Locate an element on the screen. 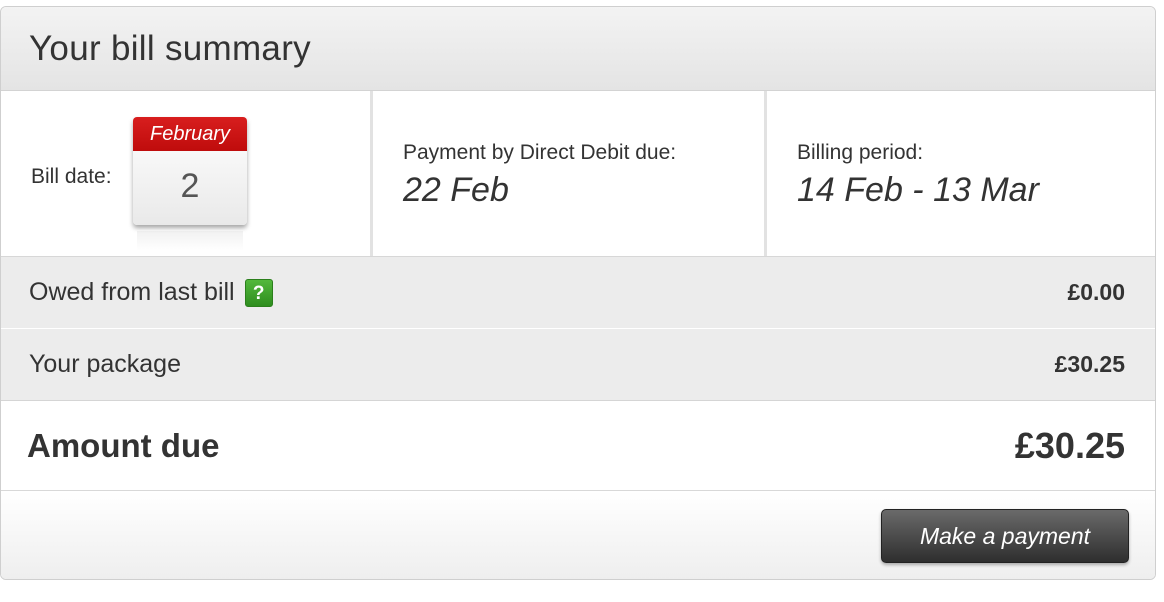 The image size is (1164, 602). billing-period-cell: Billing period: 14 Feb - 13 Mar is located at coordinates (961, 173).